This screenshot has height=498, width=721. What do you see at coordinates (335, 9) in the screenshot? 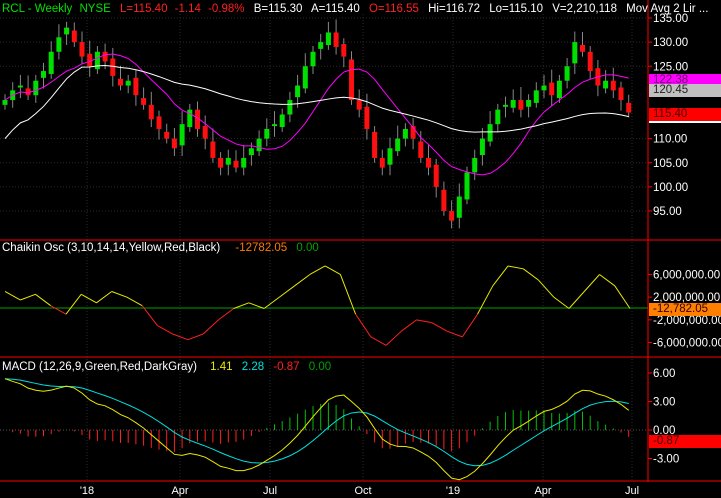
I see `ask: A=115.40` at bounding box center [335, 9].